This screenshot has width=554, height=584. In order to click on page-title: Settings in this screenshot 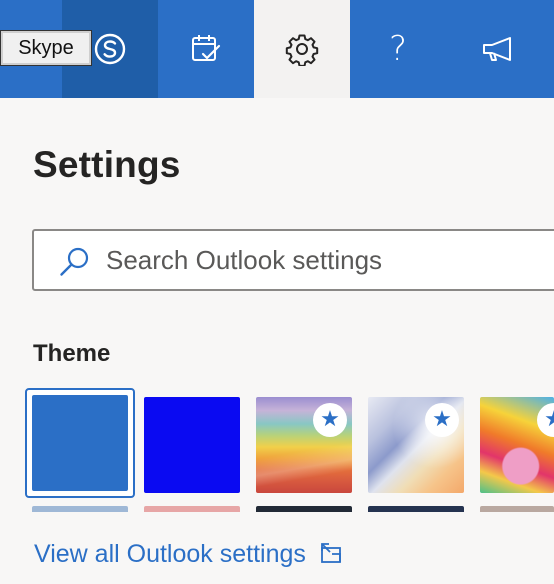, I will do `click(107, 164)`.